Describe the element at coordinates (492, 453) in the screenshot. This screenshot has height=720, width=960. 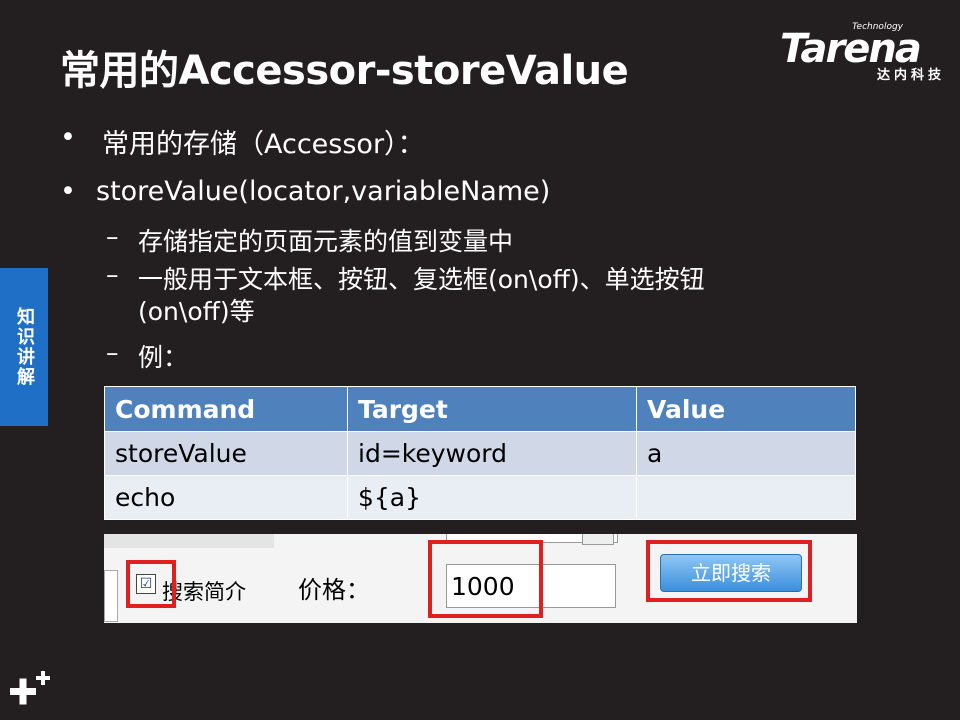
I see `cell-target: id=keyword` at that location.